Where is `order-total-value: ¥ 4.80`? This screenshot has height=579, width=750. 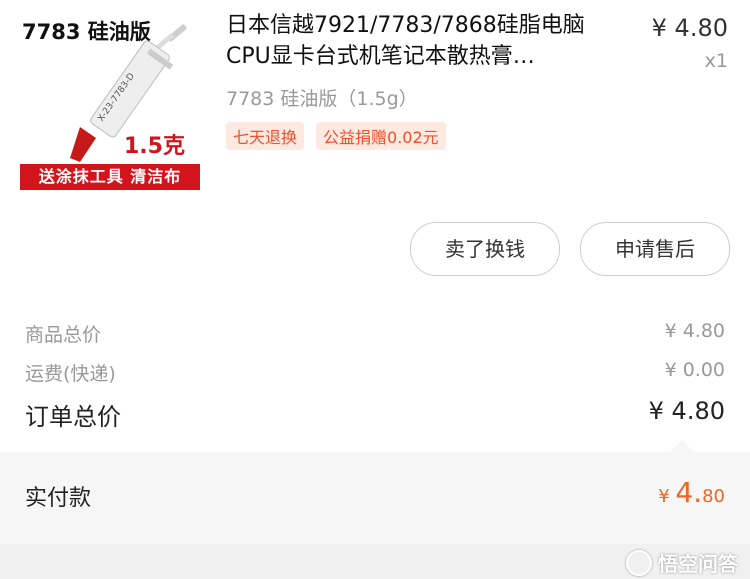
order-total-value: ¥ 4.80 is located at coordinates (686, 411).